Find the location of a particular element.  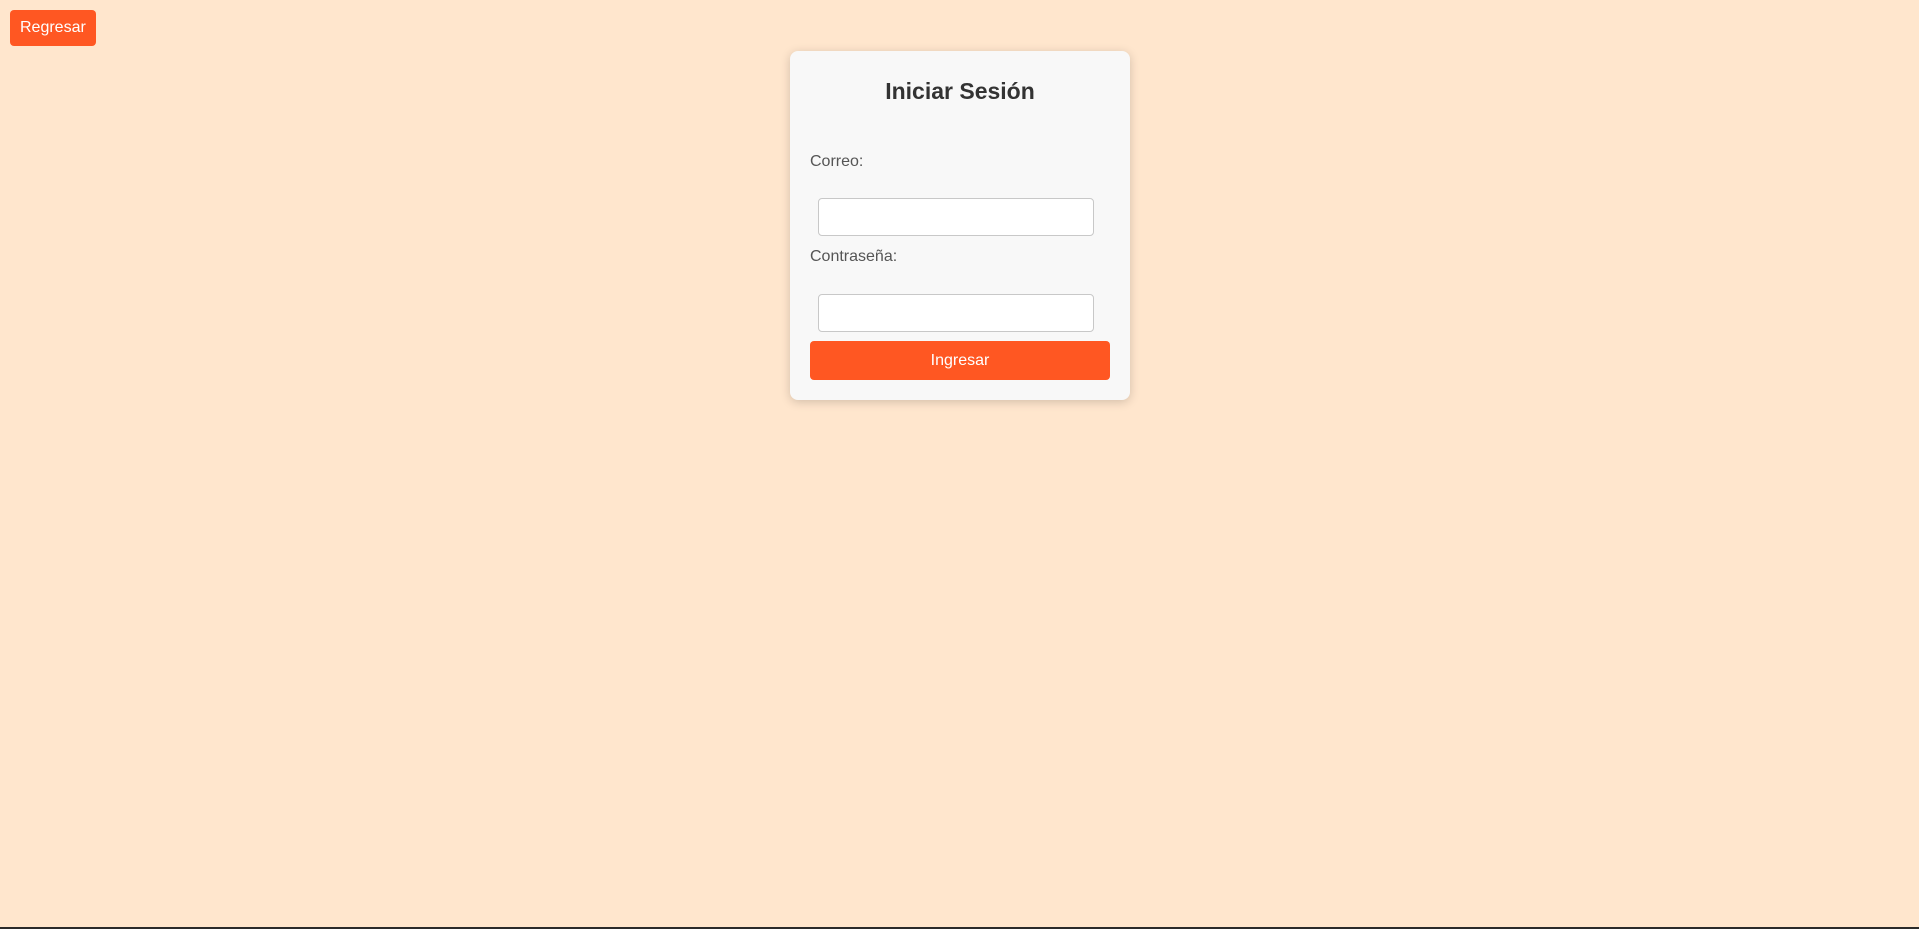

submit-button: Ingresar is located at coordinates (960, 360).